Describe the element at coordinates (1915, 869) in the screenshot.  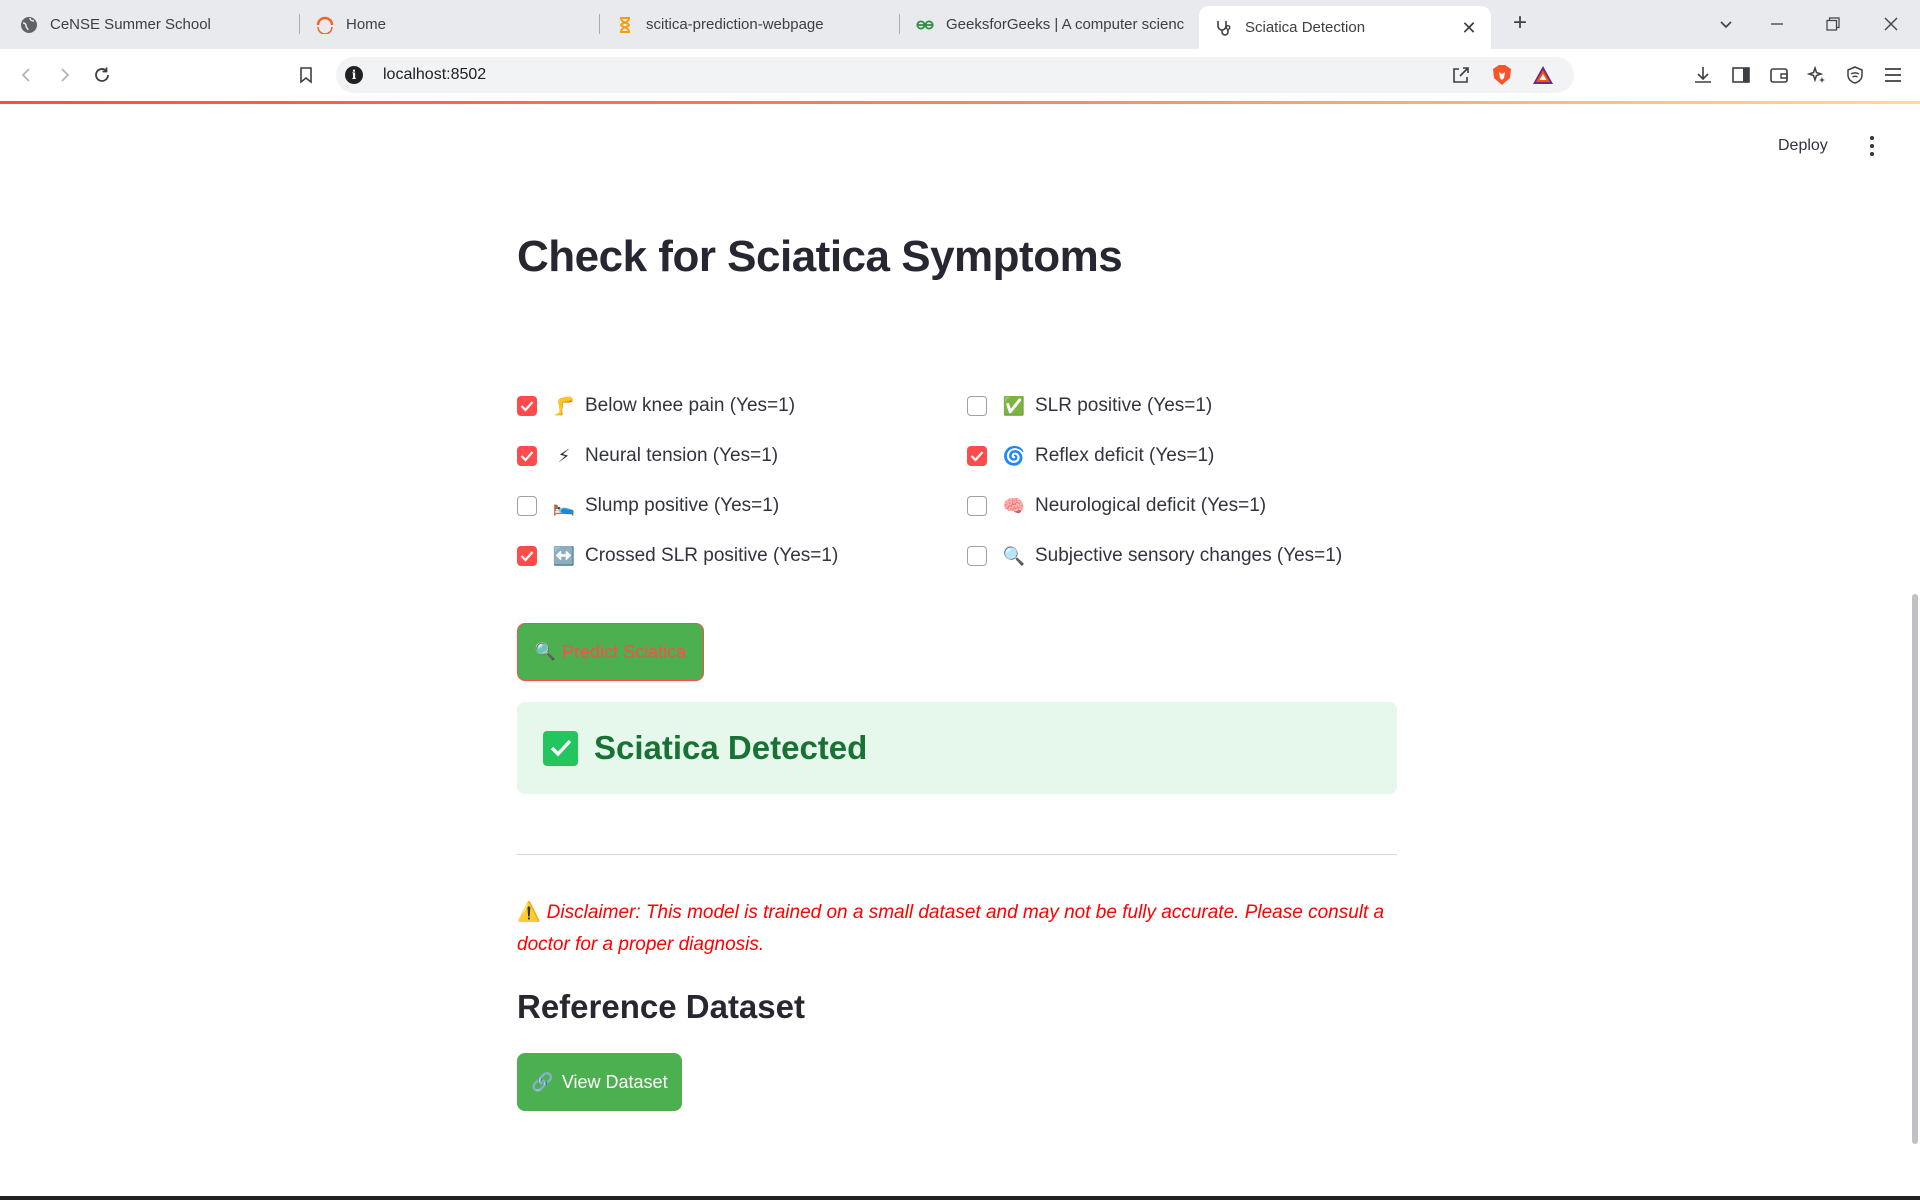
I see `page-scrollbar` at that location.